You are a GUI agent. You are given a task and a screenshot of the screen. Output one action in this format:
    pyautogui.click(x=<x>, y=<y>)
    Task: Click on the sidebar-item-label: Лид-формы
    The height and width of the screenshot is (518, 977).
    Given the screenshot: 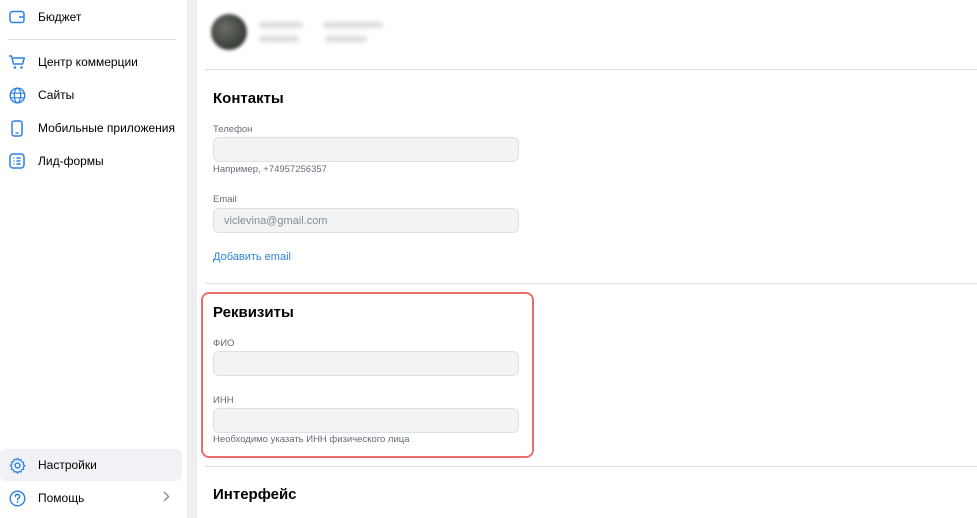 What is the action you would take?
    pyautogui.click(x=71, y=161)
    